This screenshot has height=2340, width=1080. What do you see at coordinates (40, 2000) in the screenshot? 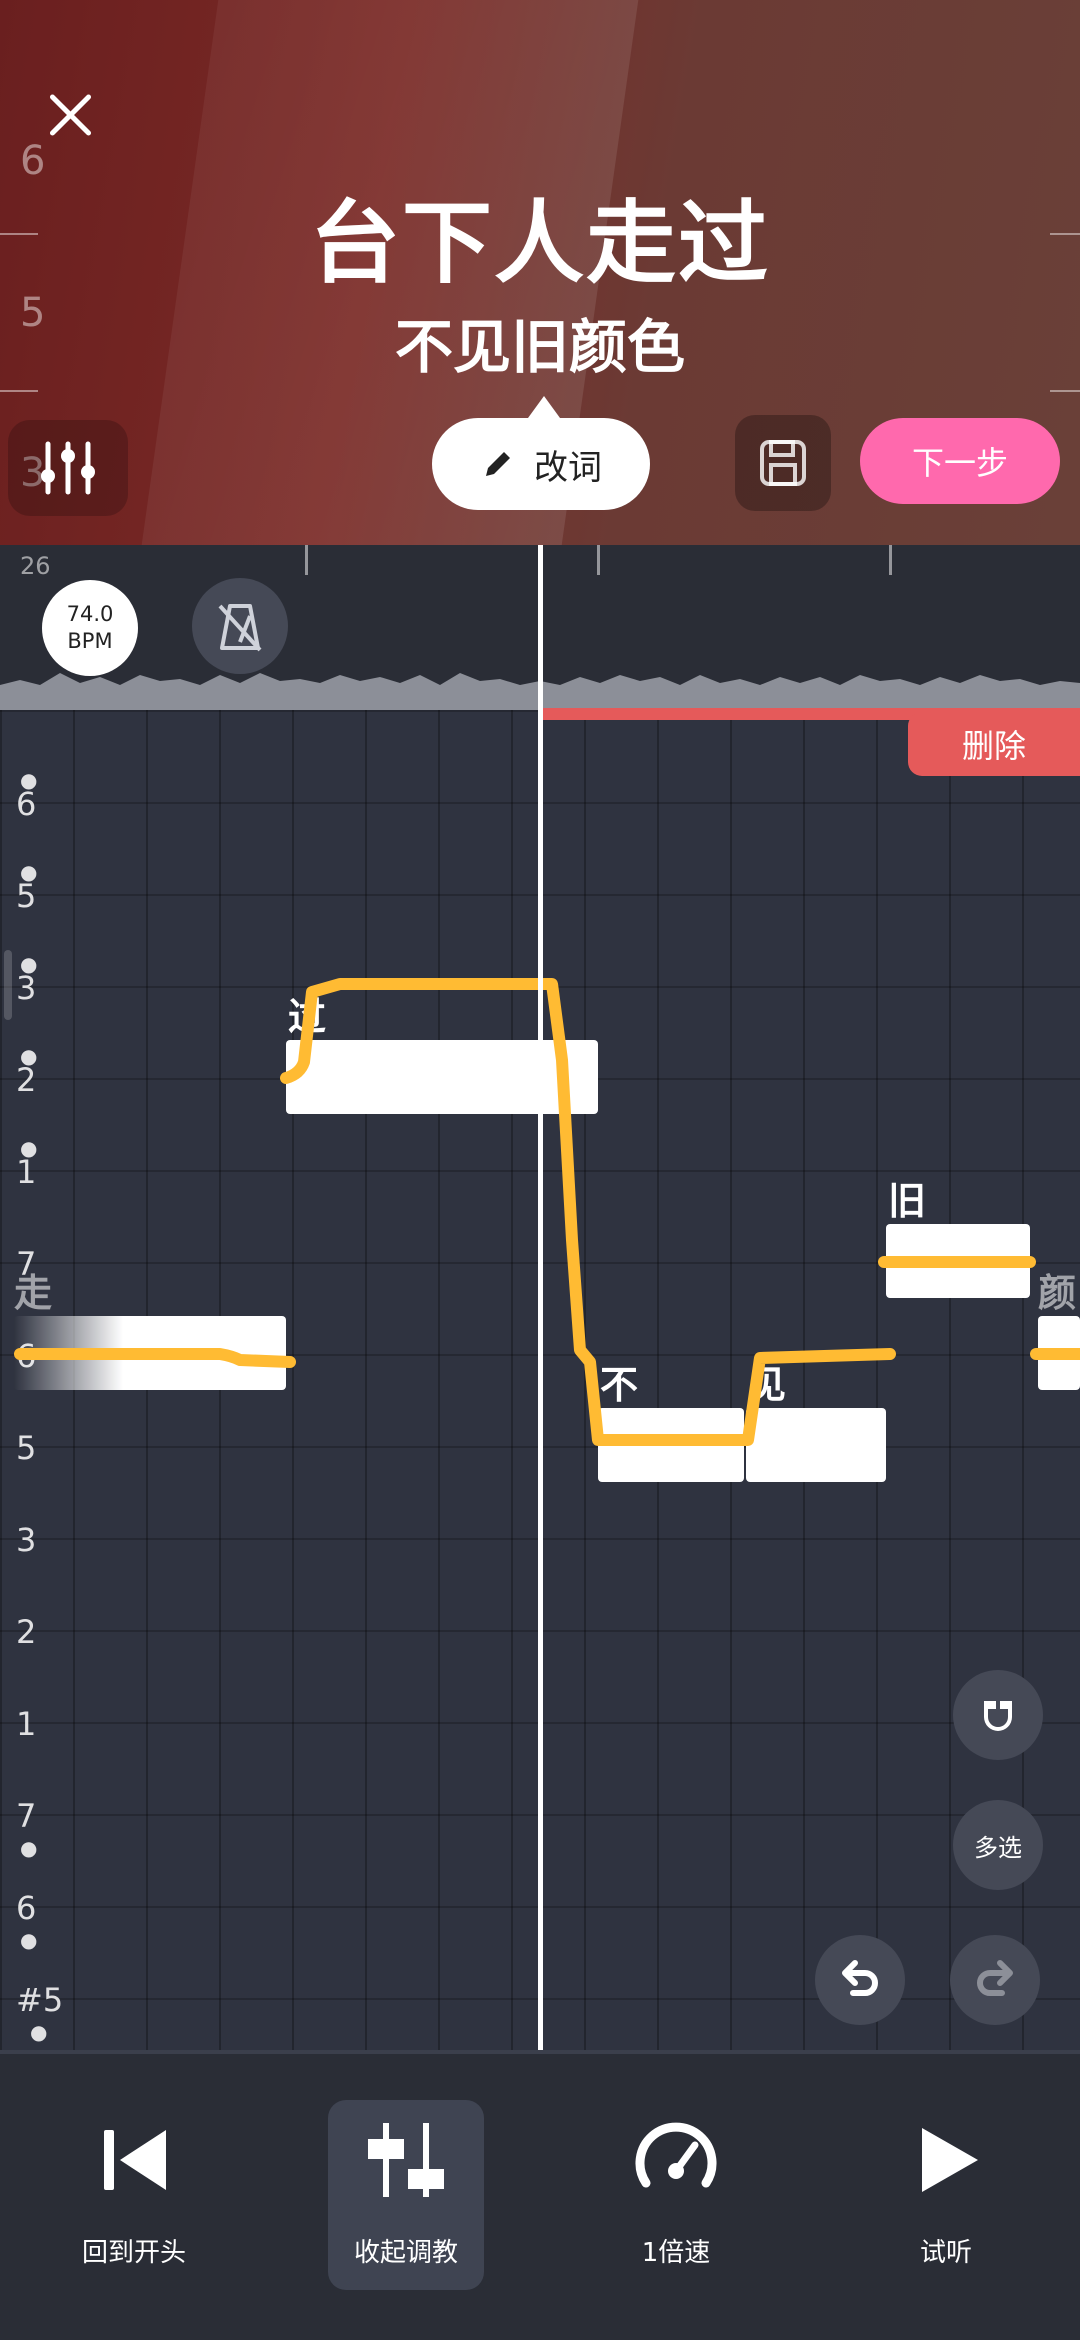
I see `scale-label: #5` at bounding box center [40, 2000].